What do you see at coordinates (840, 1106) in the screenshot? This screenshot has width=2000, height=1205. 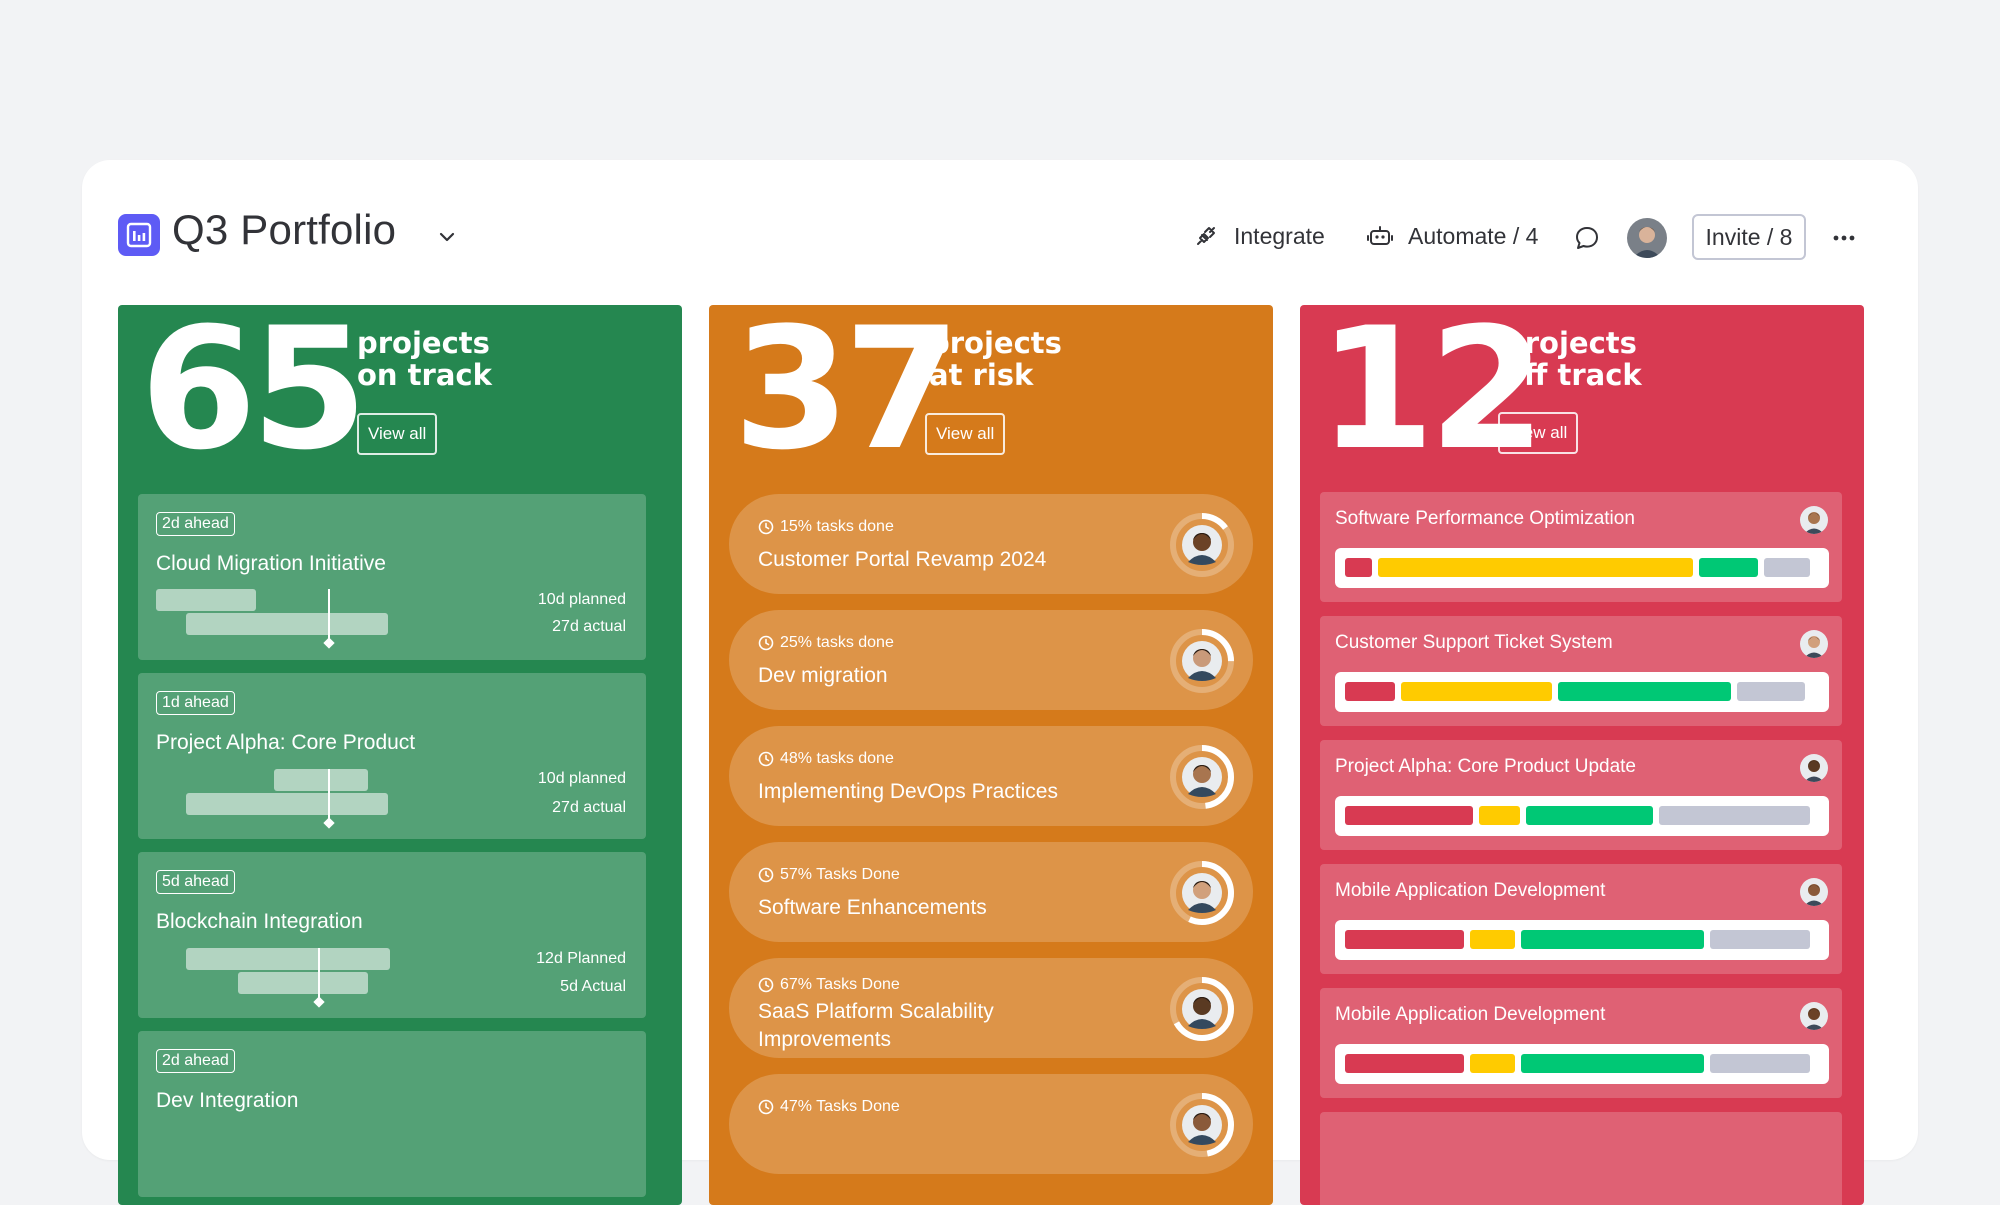 I see `tasks-done-label: 47% Tasks Done` at bounding box center [840, 1106].